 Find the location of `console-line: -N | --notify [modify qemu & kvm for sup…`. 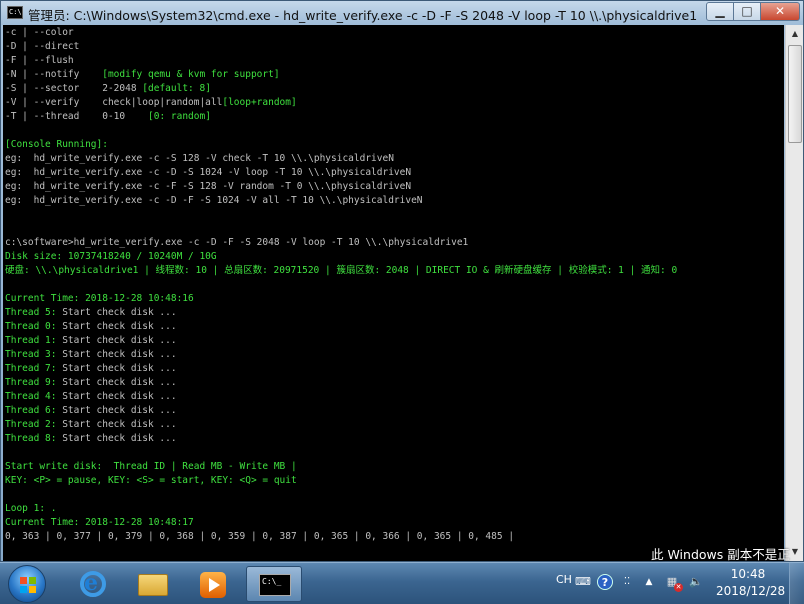

console-line: -N | --notify [modify qemu & kvm for sup… is located at coordinates (394, 75).